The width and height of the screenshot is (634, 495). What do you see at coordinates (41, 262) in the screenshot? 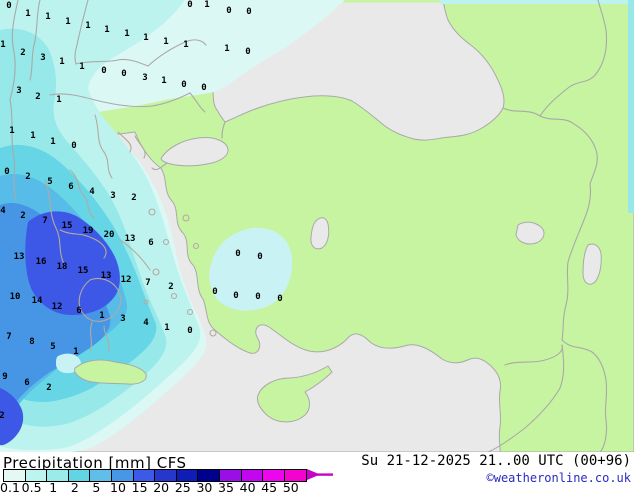
I see `precip-value: 16` at bounding box center [41, 262].